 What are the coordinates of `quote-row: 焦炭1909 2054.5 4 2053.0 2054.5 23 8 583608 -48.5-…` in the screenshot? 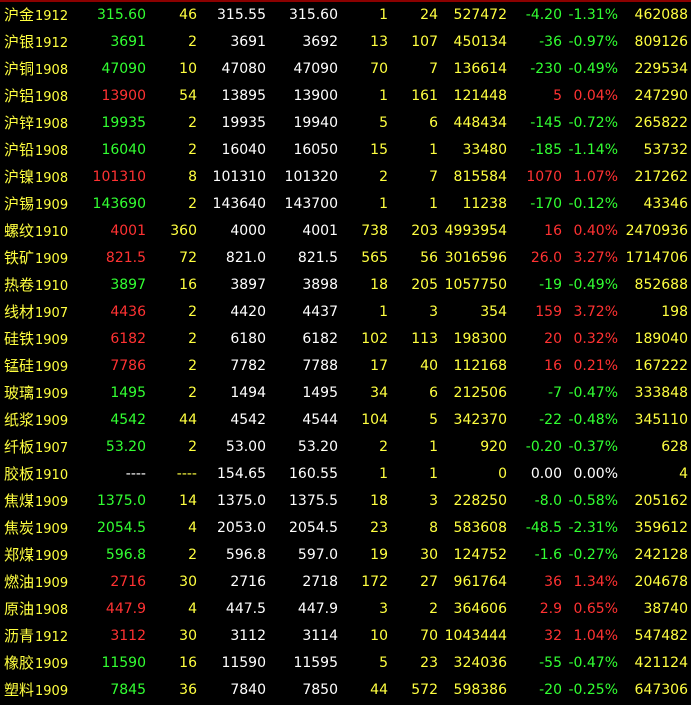 It's located at (345, 528).